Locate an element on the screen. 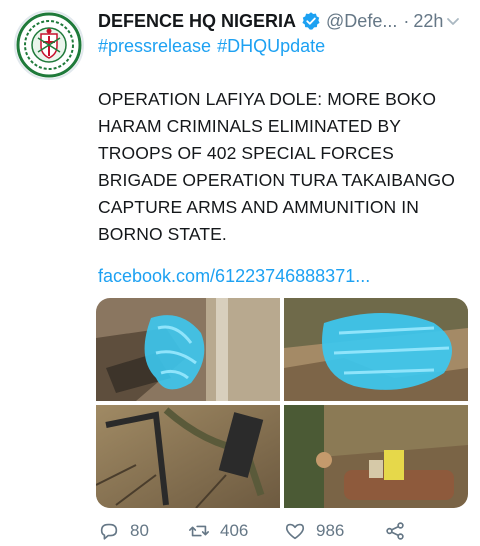  hashtags: #pressrelease #DHQUpdate is located at coordinates (214, 46).